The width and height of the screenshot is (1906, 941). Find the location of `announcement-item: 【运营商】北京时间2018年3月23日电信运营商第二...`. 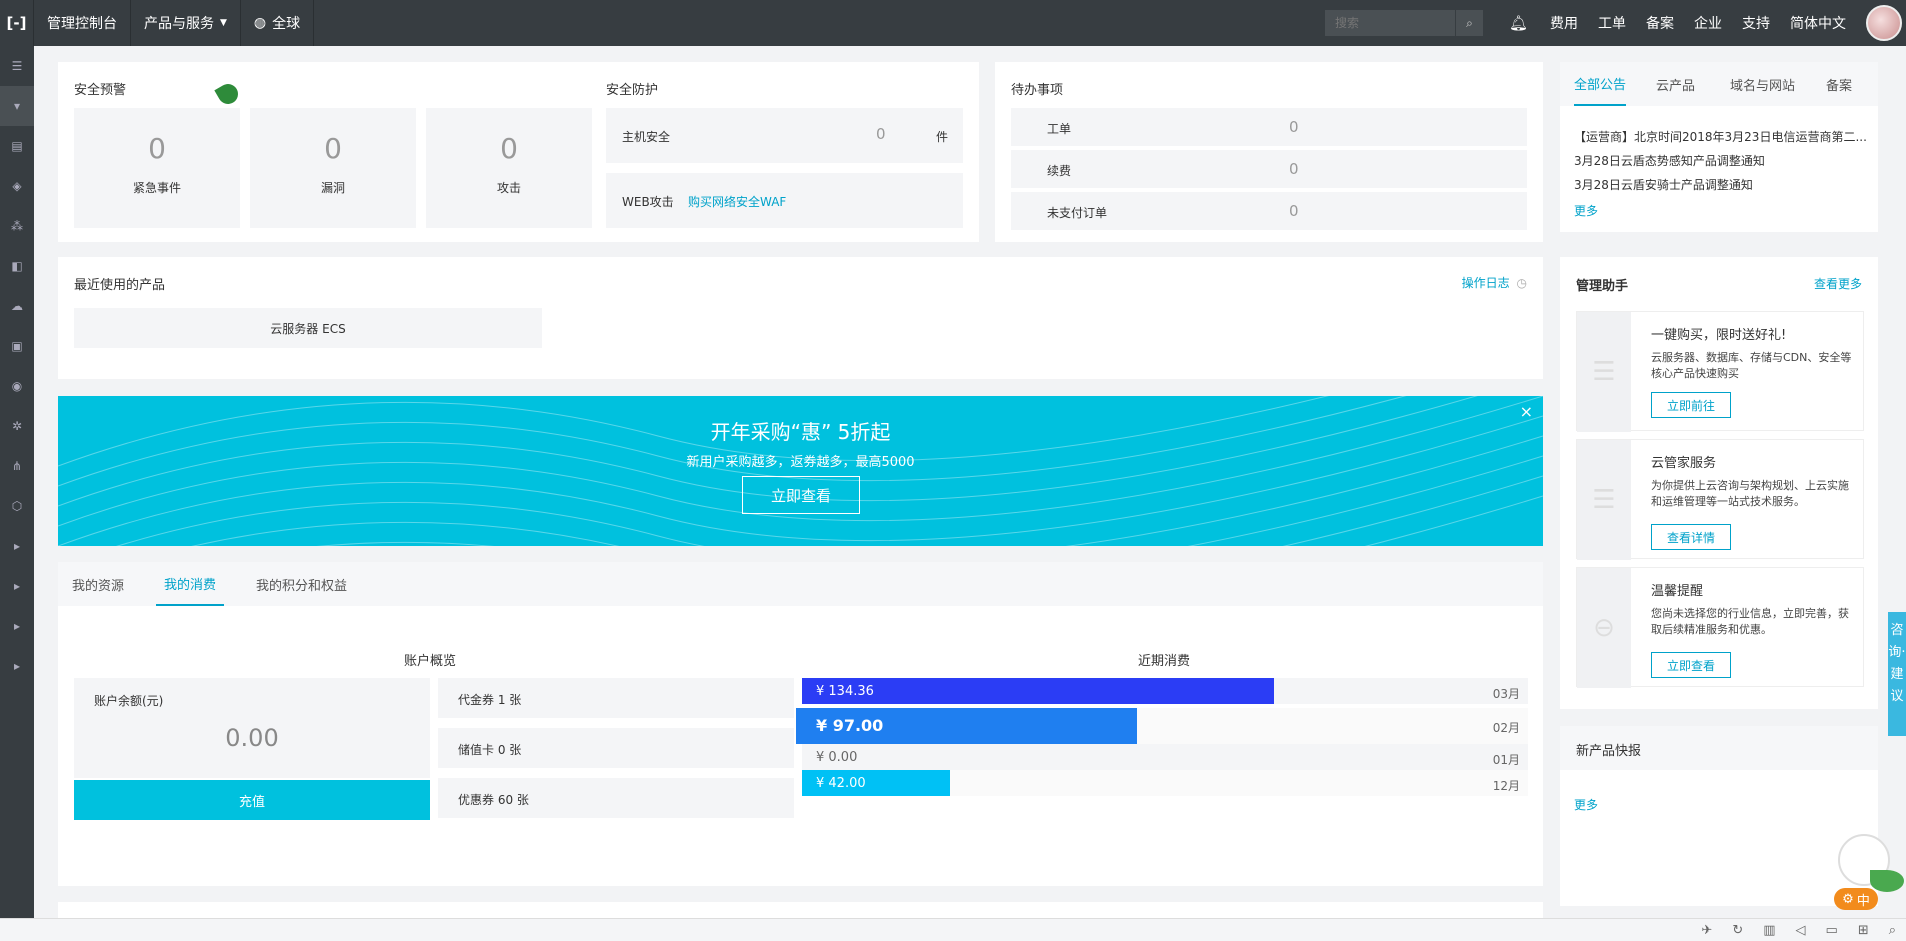

announcement-item: 【运营商】北京时间2018年3月23日电信运营商第二... is located at coordinates (1722, 136).